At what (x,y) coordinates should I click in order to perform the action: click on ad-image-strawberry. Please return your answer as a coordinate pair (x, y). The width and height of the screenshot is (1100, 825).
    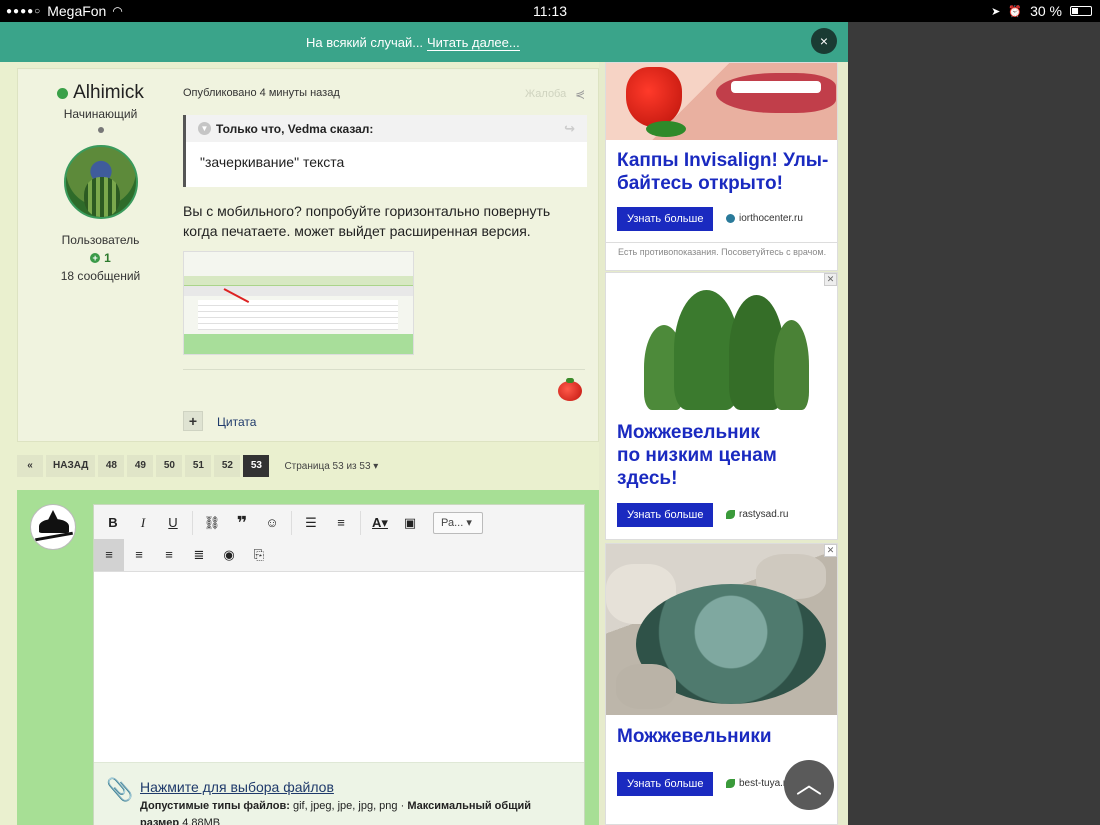
    Looking at the image, I should click on (721, 101).